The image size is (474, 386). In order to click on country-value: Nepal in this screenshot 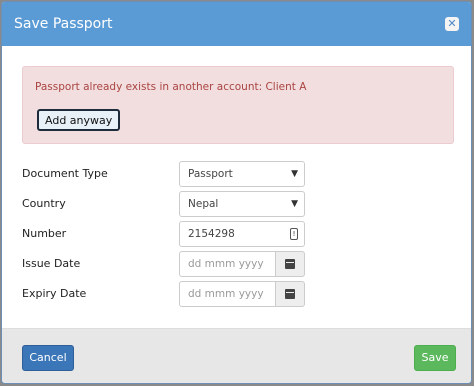, I will do `click(203, 204)`.